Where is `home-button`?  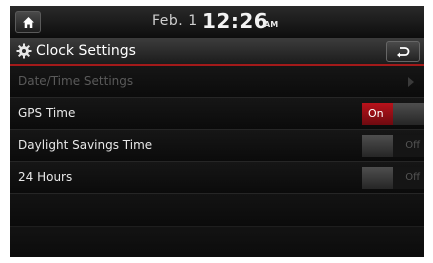 home-button is located at coordinates (28, 22).